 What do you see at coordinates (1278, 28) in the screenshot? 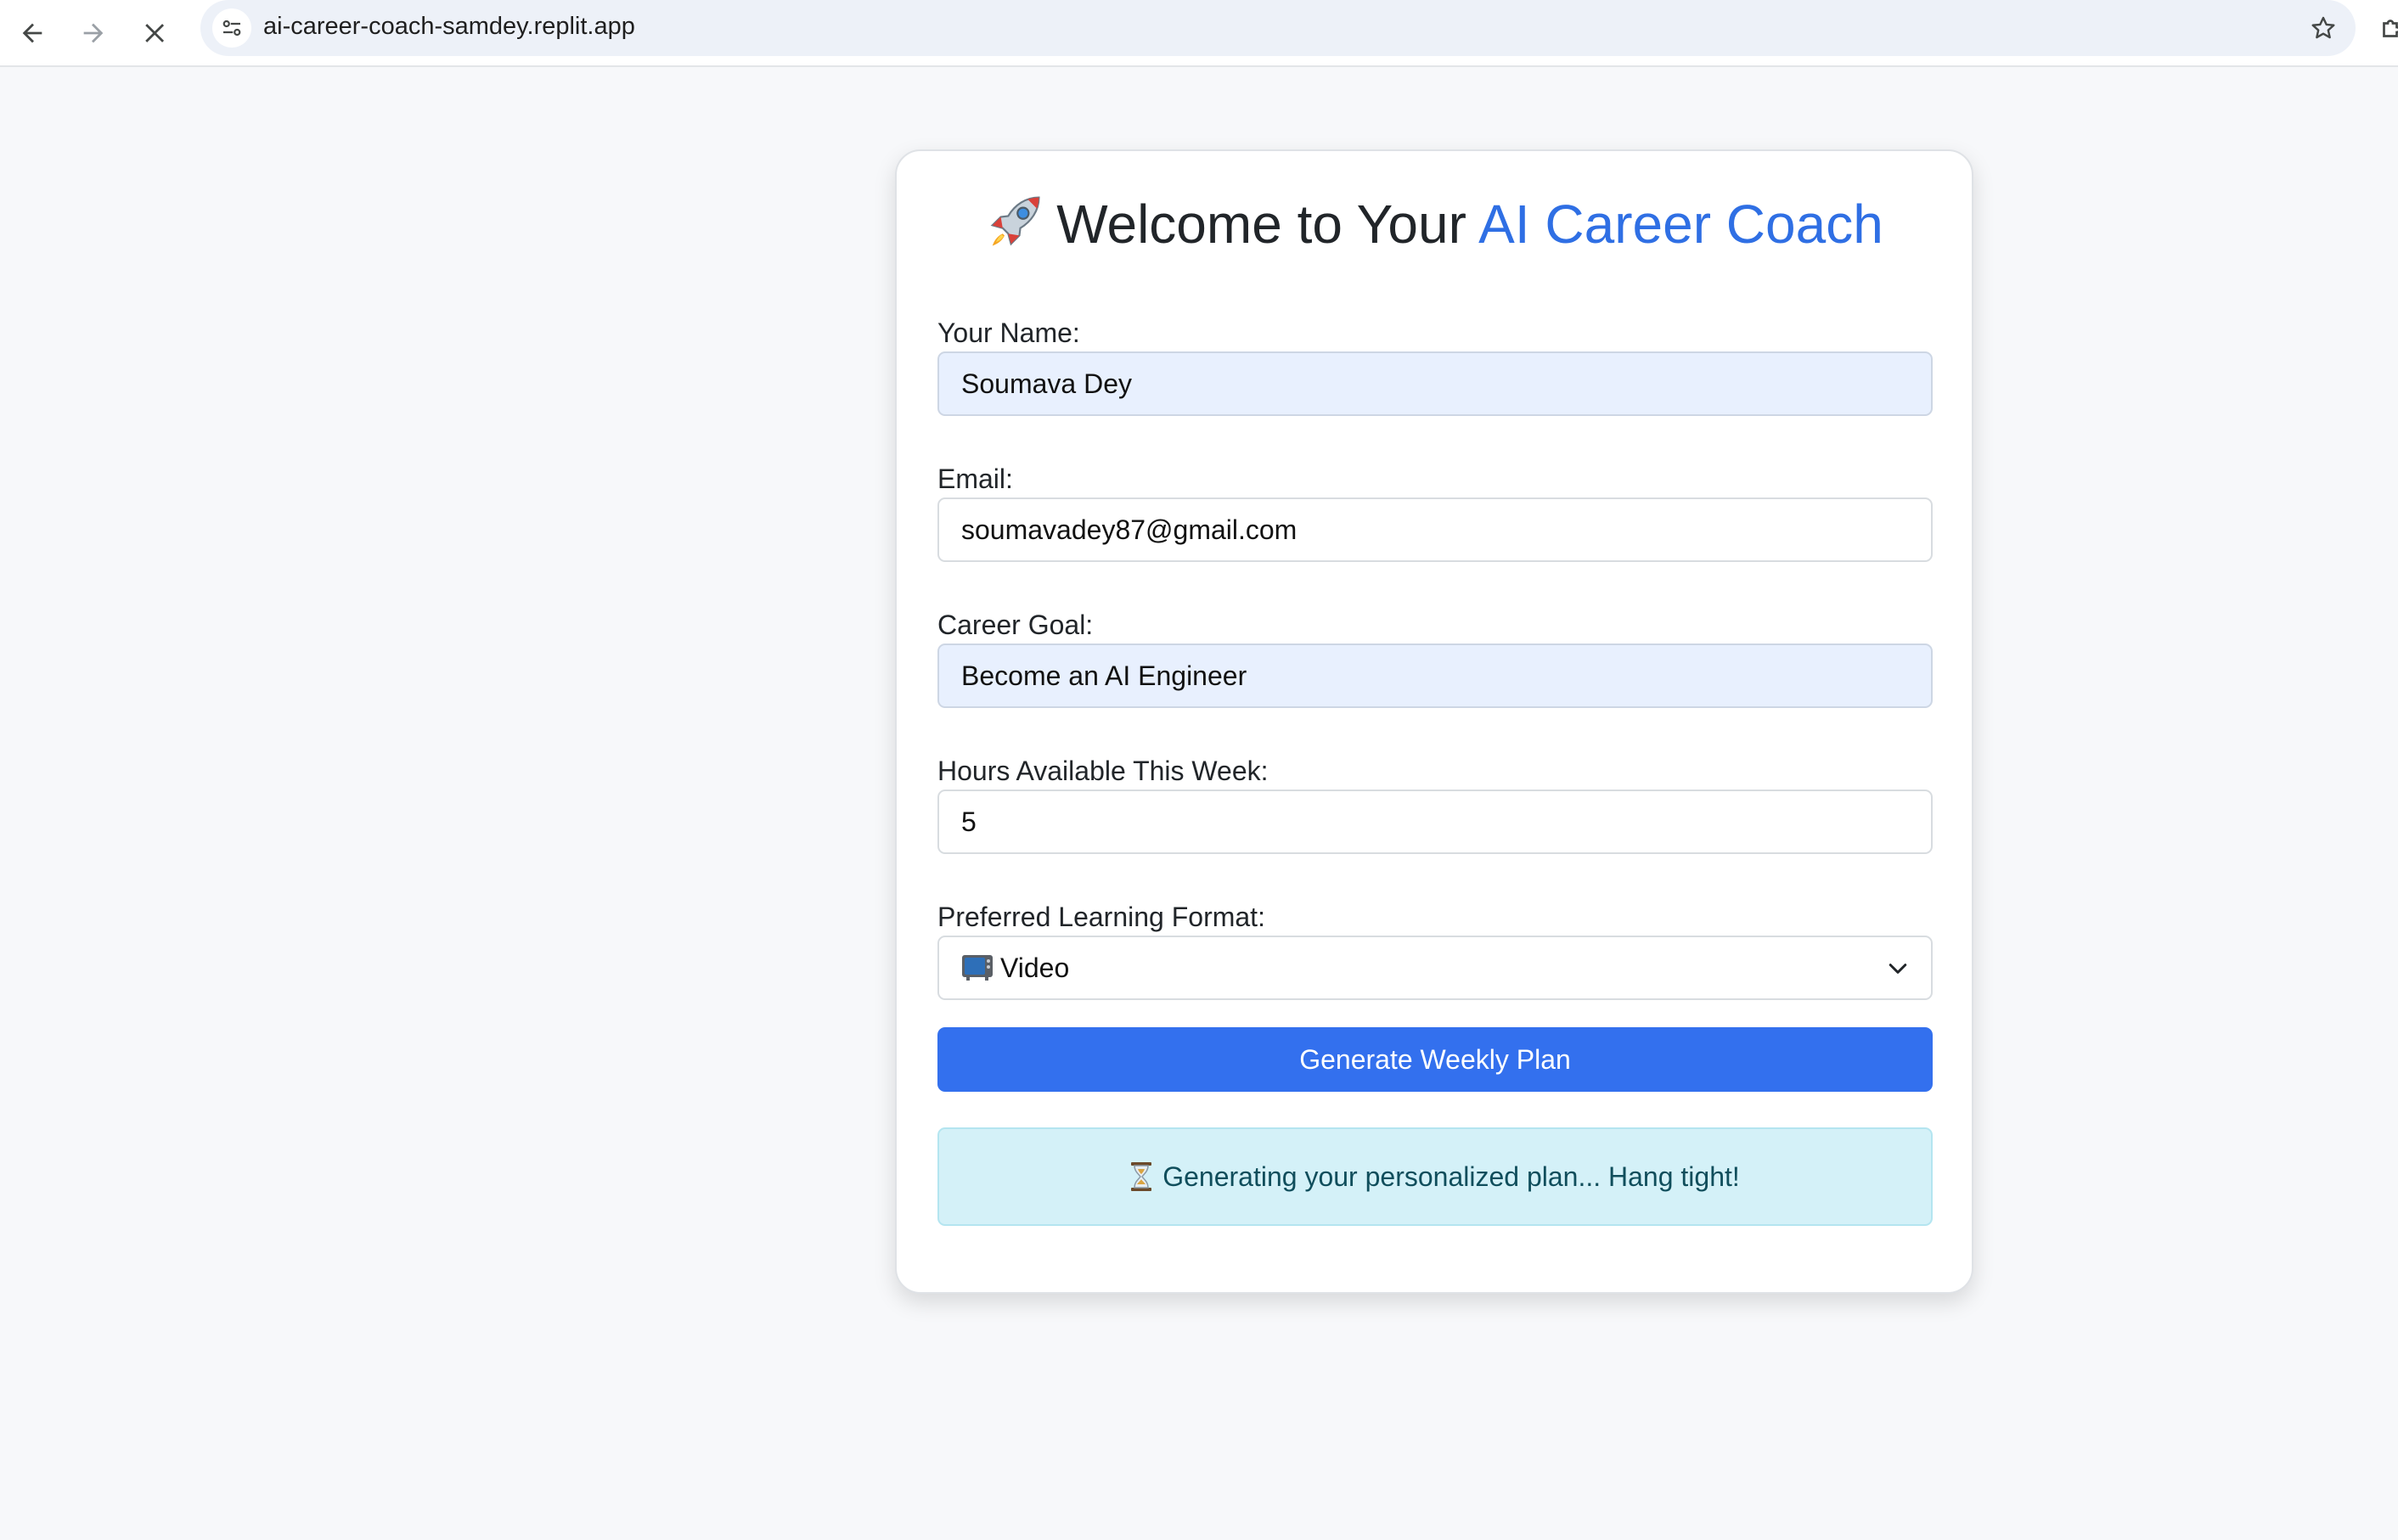
I see `address-bar: ai-career-coach-samdey.replit.app` at bounding box center [1278, 28].